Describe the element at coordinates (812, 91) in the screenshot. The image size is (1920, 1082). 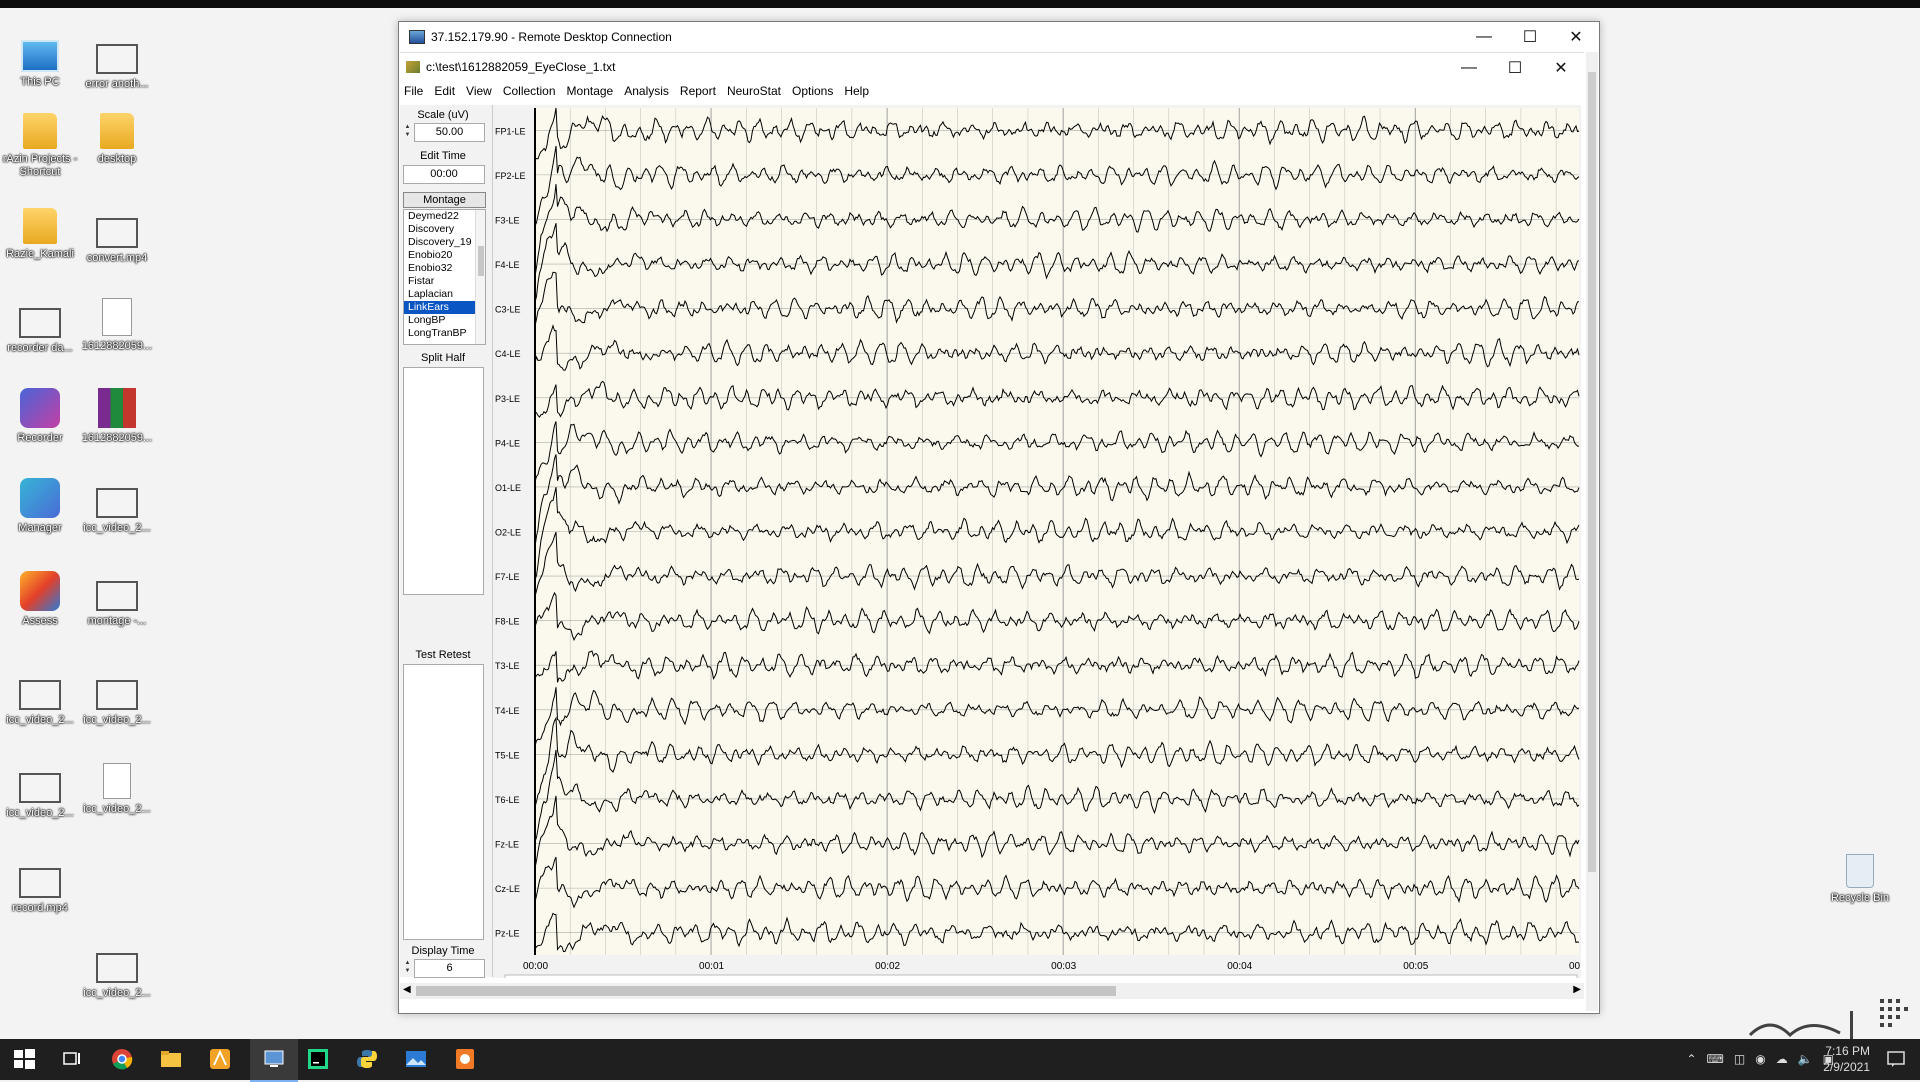
I see `menu-options: Options` at that location.